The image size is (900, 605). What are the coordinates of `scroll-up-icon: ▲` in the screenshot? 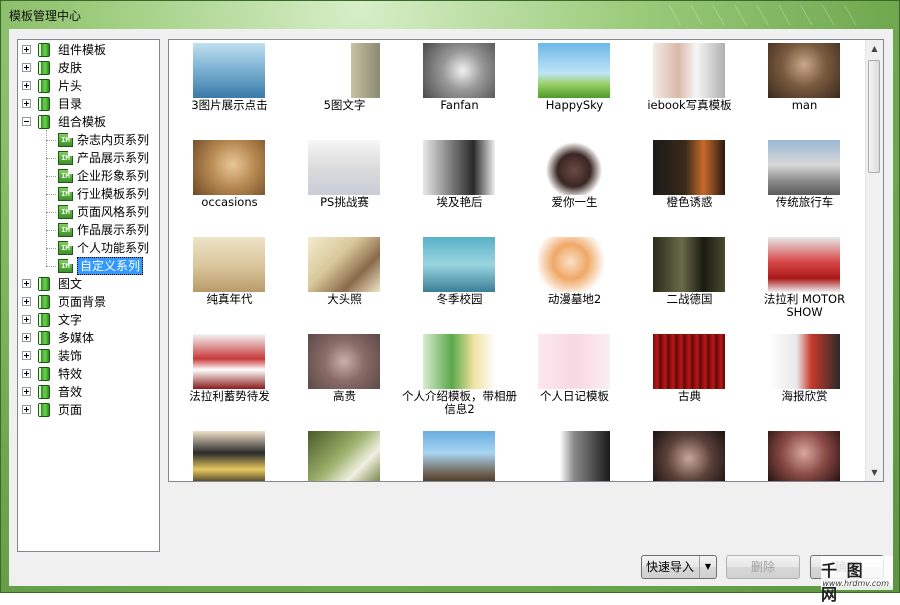 It's located at (874, 48).